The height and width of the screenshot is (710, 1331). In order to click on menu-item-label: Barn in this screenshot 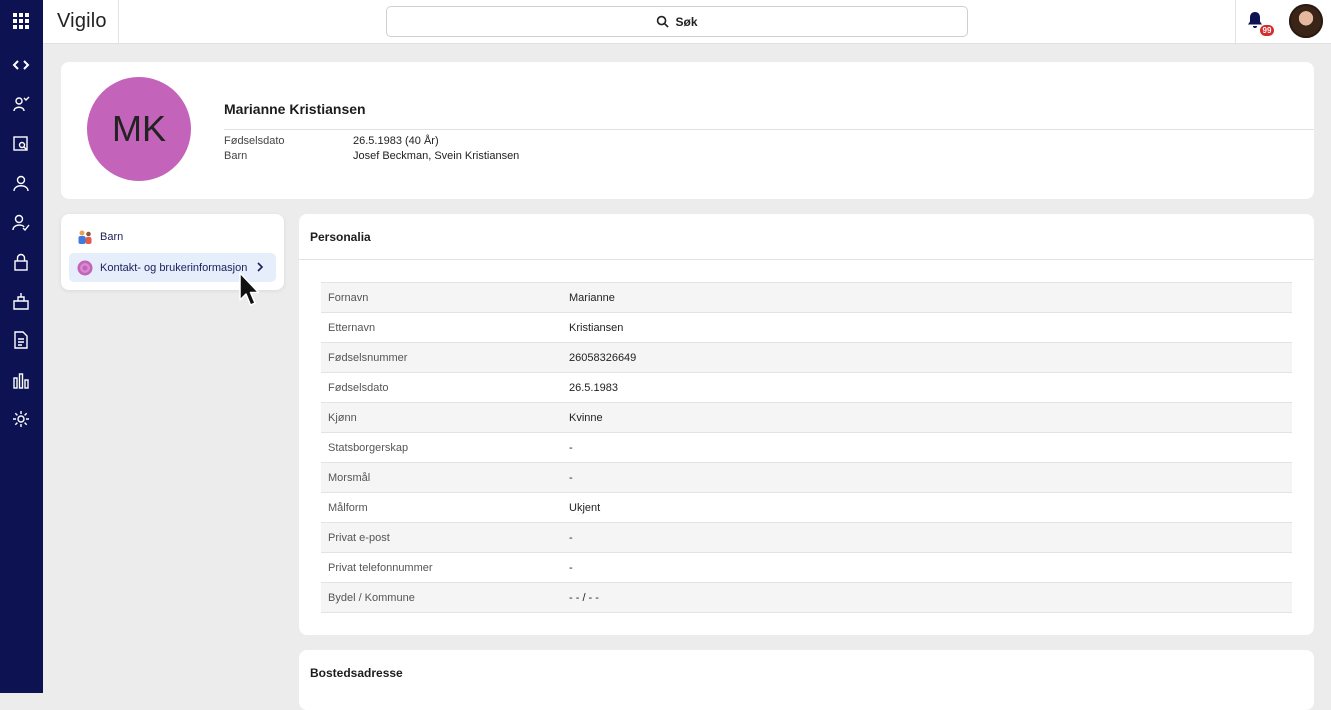, I will do `click(112, 236)`.